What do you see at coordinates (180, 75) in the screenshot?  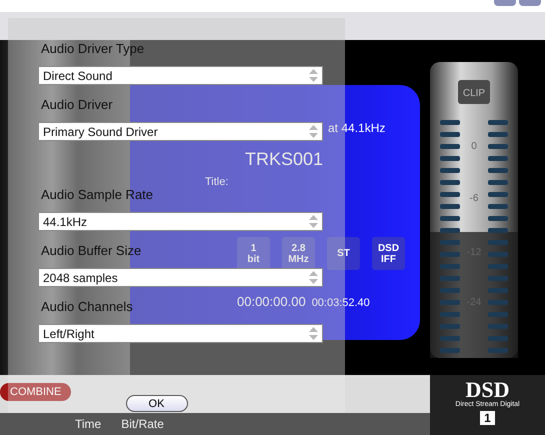 I see `dropdown: Direct Sound` at bounding box center [180, 75].